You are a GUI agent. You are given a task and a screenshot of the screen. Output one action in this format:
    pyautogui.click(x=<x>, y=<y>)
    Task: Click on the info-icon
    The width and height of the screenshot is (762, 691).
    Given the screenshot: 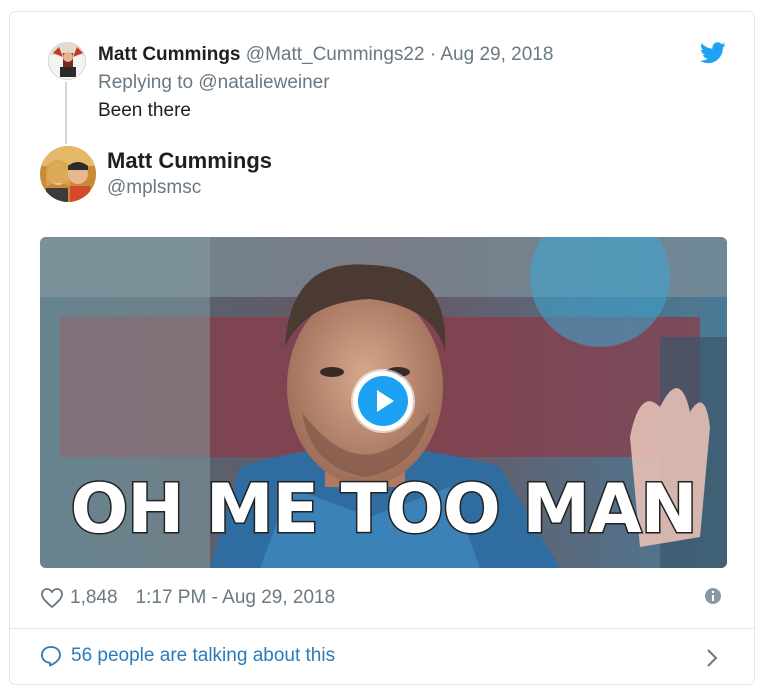 What is the action you would take?
    pyautogui.click(x=713, y=596)
    